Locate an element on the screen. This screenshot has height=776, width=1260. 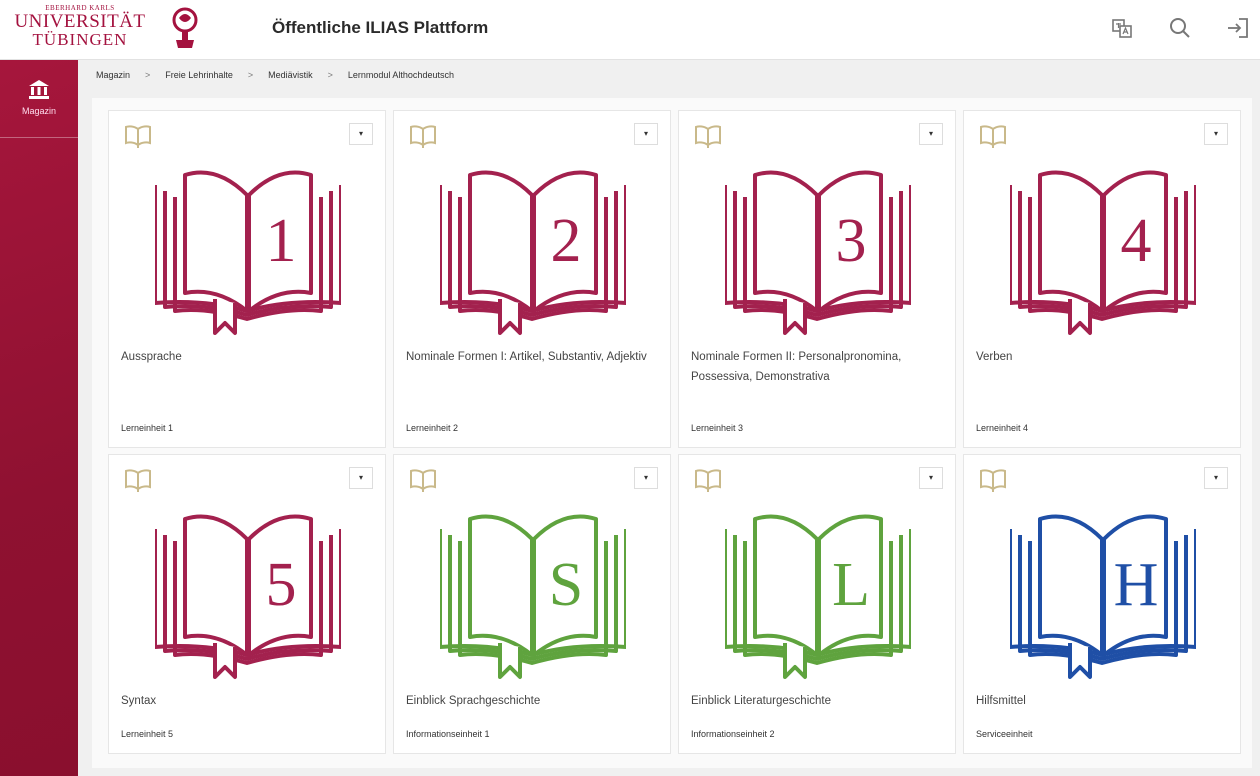
open-book-icon: 1 is located at coordinates (248, 252).